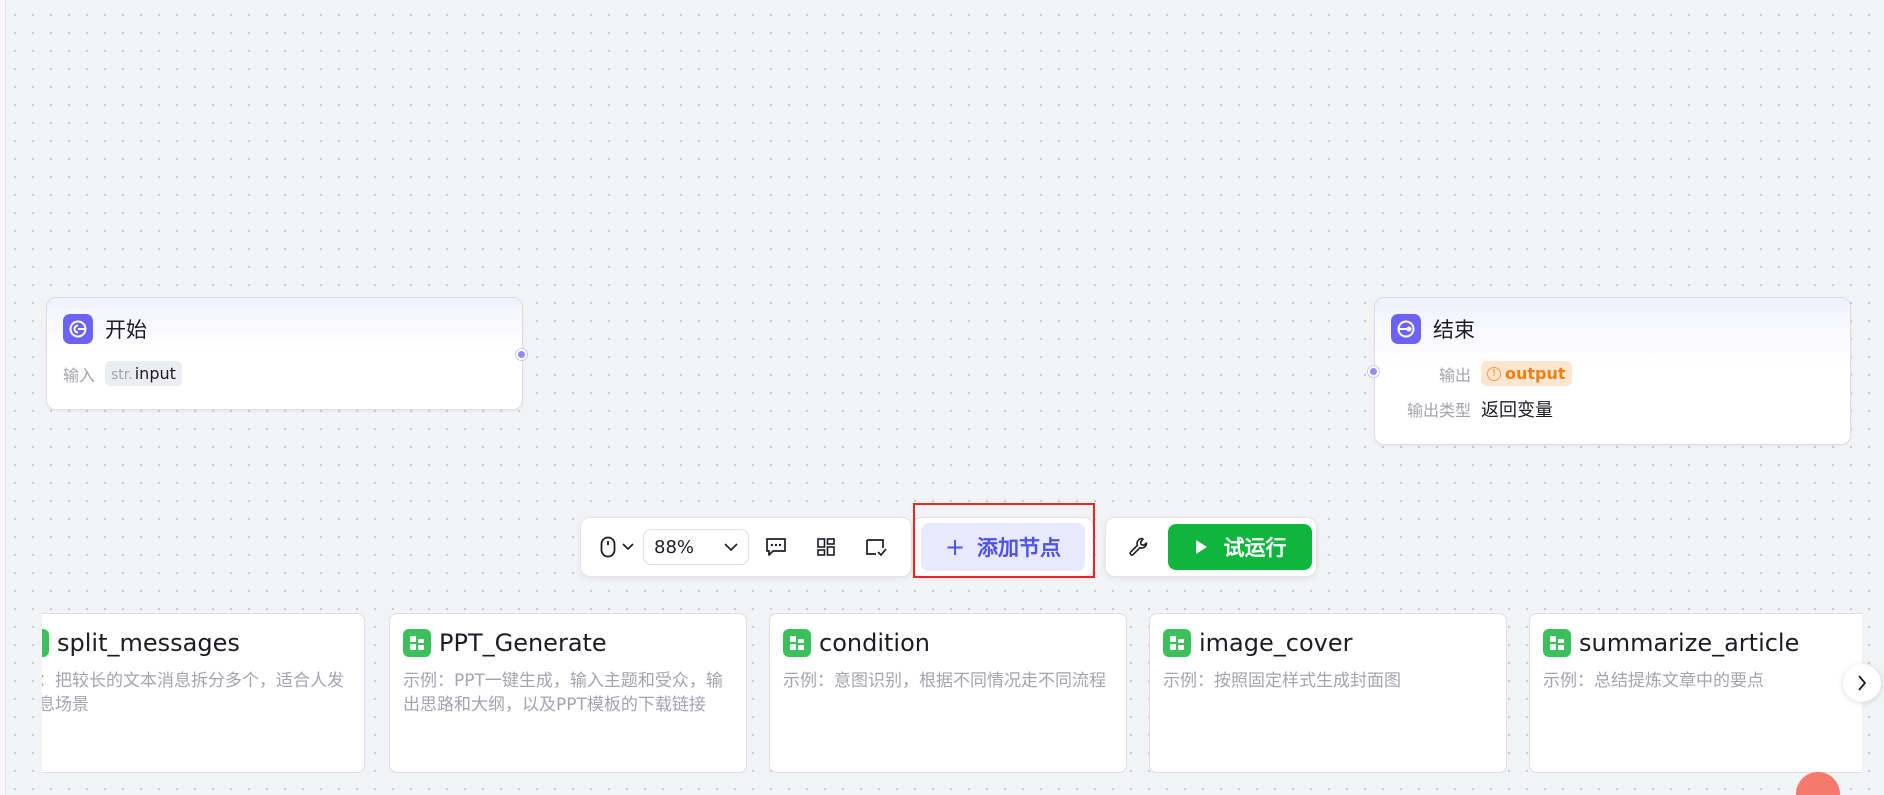  I want to click on output-variable-chip: ! output, so click(1526, 373).